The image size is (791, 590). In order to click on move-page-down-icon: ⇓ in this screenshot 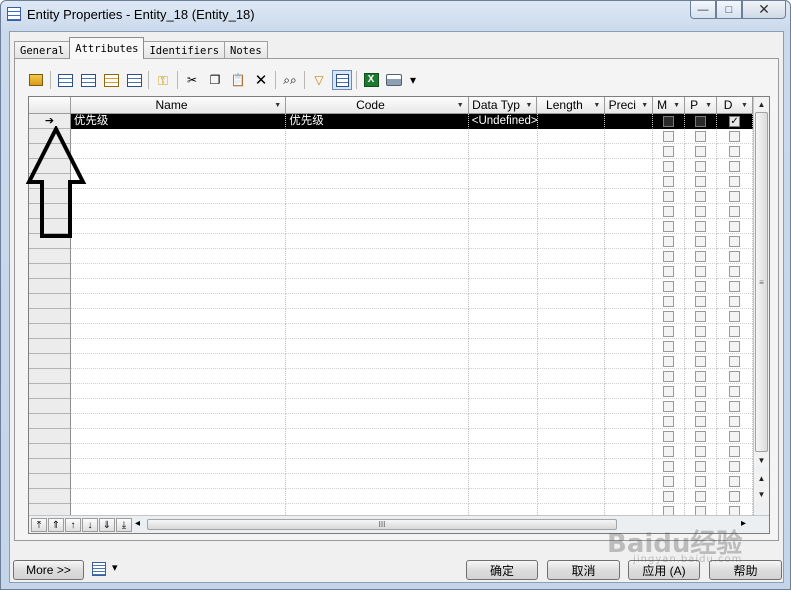, I will do `click(107, 525)`.